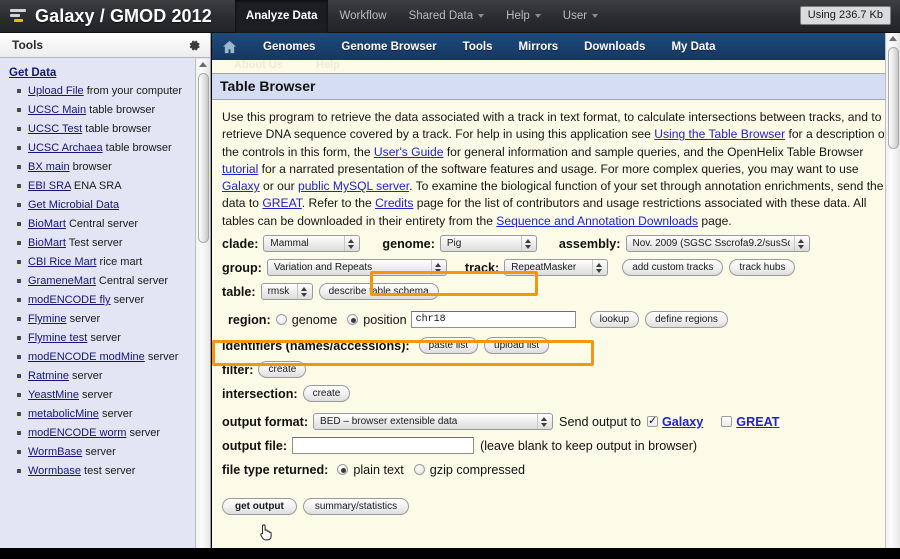  I want to click on add-custom-tracks-button: add custom tracks, so click(673, 268).